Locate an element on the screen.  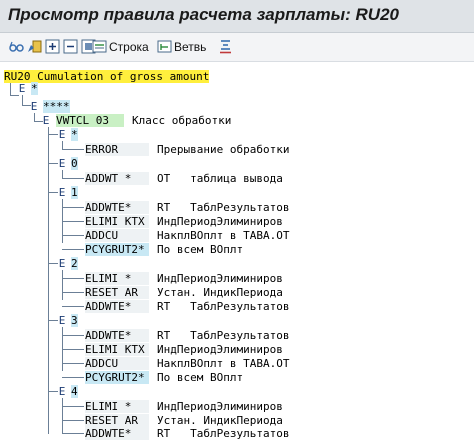
tree-group-node: 0 is located at coordinates (74, 163).